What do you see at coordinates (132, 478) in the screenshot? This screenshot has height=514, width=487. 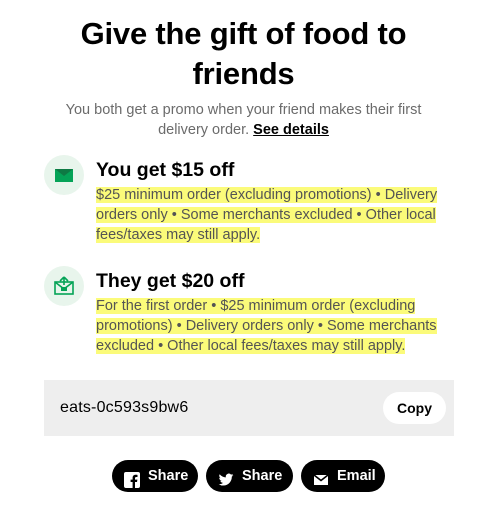 I see `facebook-icon` at bounding box center [132, 478].